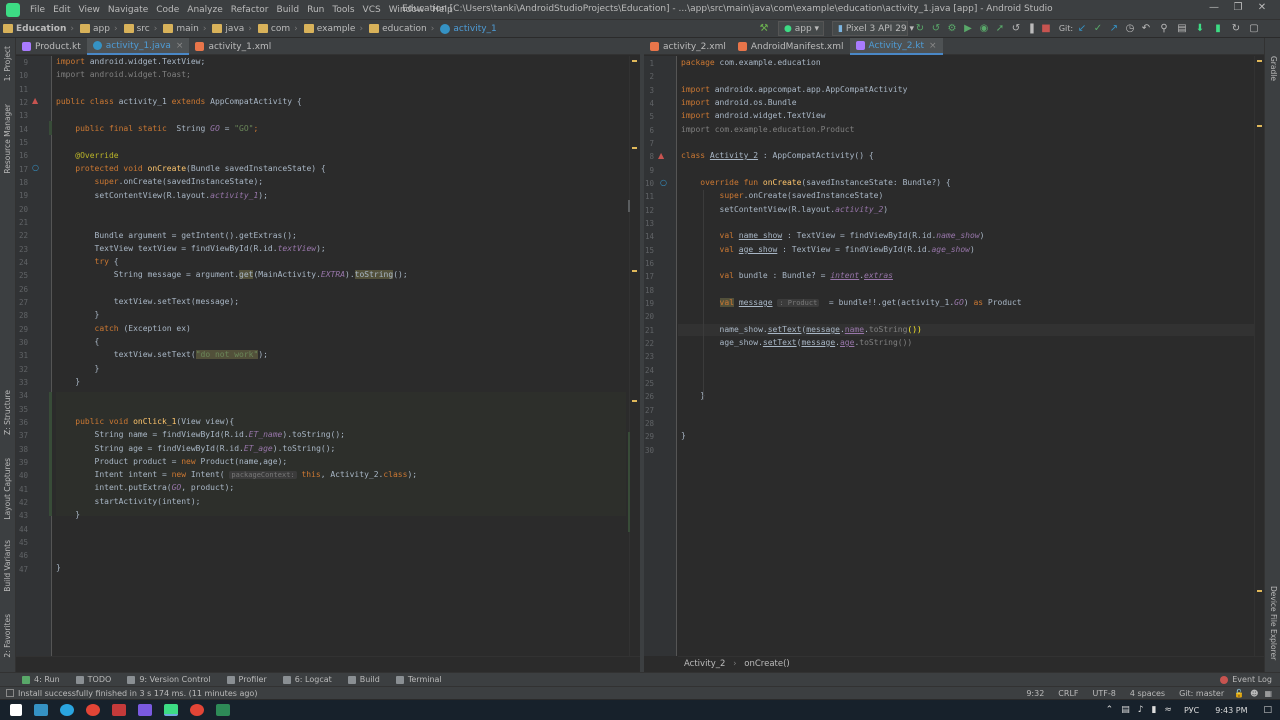  What do you see at coordinates (936, 29) in the screenshot?
I see `apply-changes-icon: ↺` at bounding box center [936, 29].